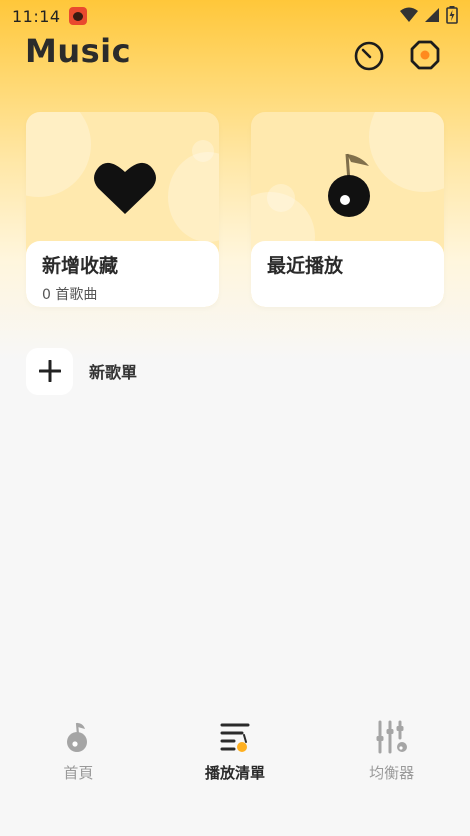  Describe the element at coordinates (113, 372) in the screenshot. I see `new-playlist-label: 新歌單` at that location.